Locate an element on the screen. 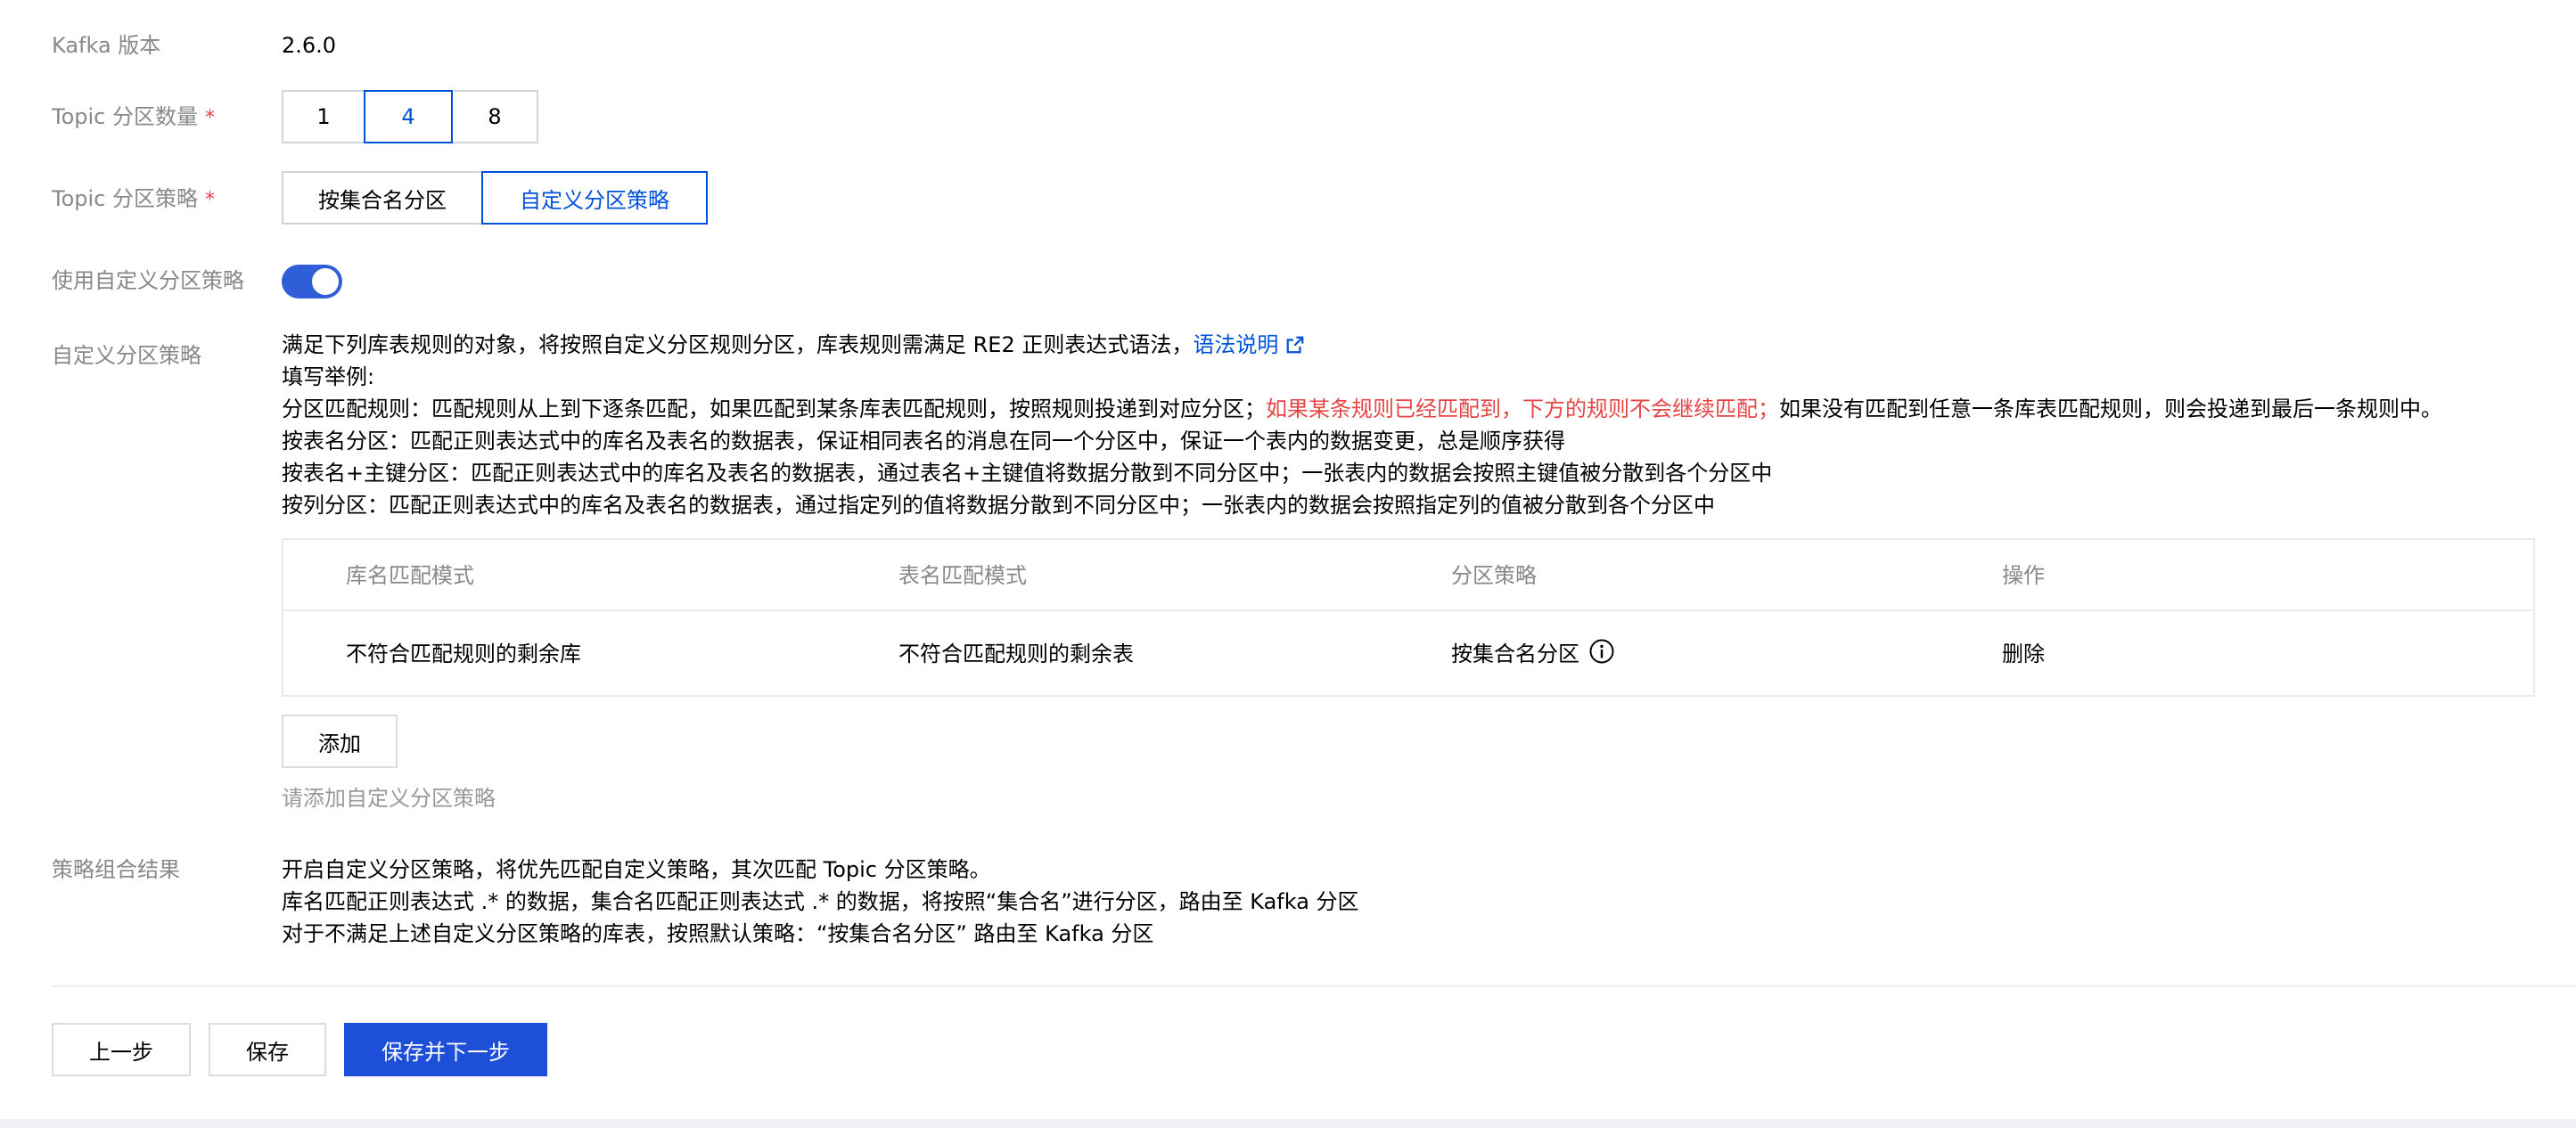  partition-strategy-selector: 按集合名分区 自定义分区策略 is located at coordinates (495, 198).